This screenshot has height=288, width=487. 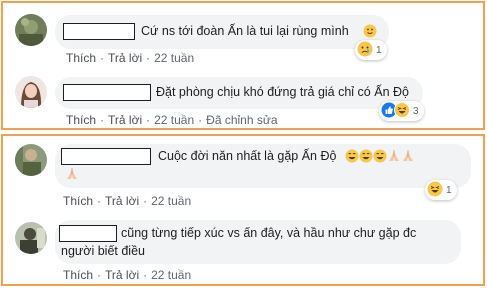 What do you see at coordinates (245, 31) in the screenshot?
I see `comment-text: Cứ ns tới đoàn Ấn là tui lại rùng mình` at bounding box center [245, 31].